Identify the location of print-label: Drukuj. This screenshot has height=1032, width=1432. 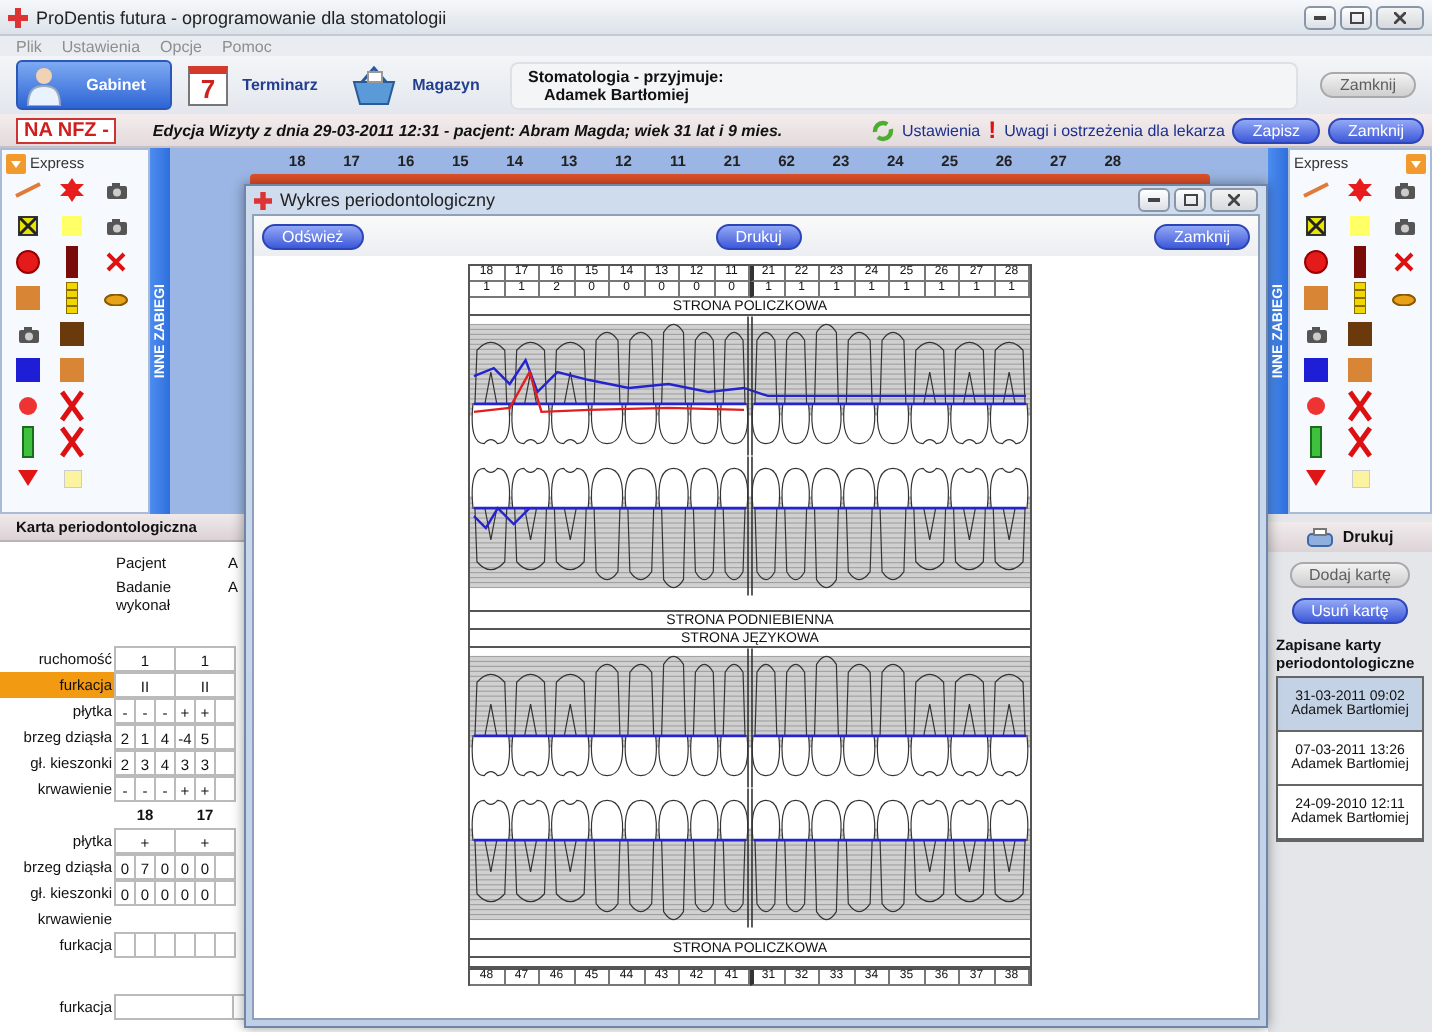
(1368, 537).